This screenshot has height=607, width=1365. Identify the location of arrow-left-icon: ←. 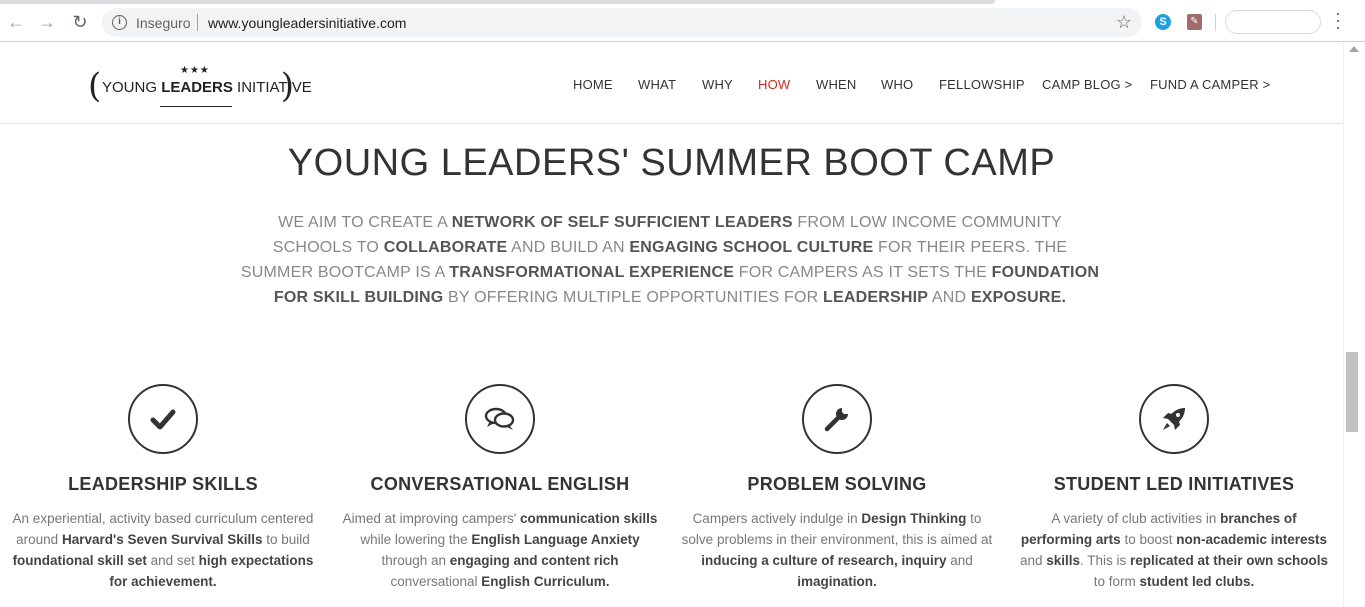
(16, 21).